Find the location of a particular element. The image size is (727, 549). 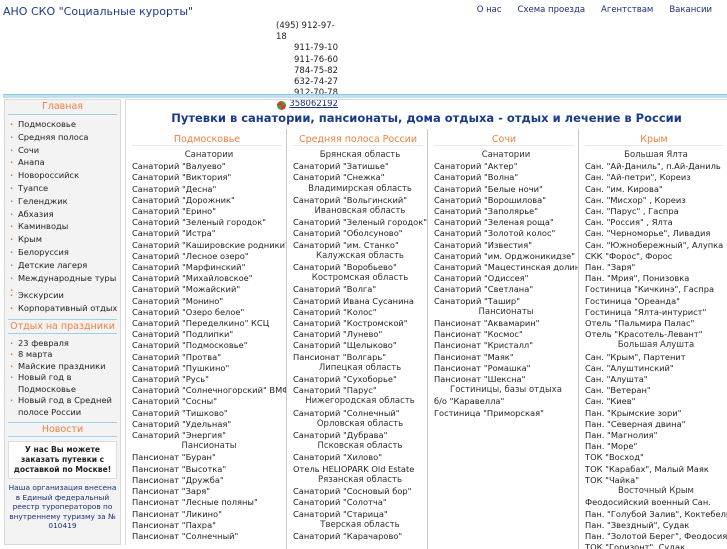

resort-link: Сан. "Мисхор" , Кореиз is located at coordinates (656, 200).